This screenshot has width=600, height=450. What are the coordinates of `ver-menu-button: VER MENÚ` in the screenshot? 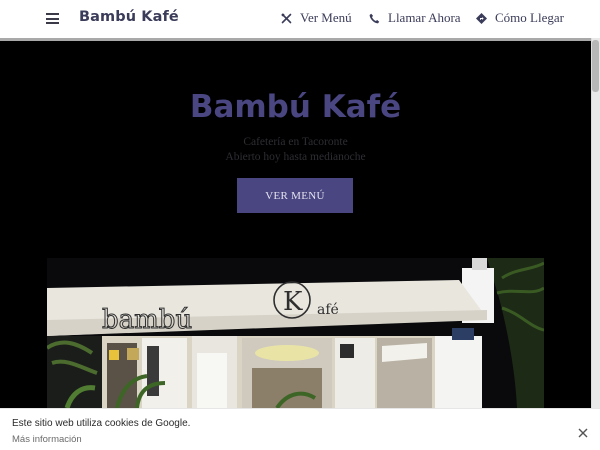 It's located at (295, 195).